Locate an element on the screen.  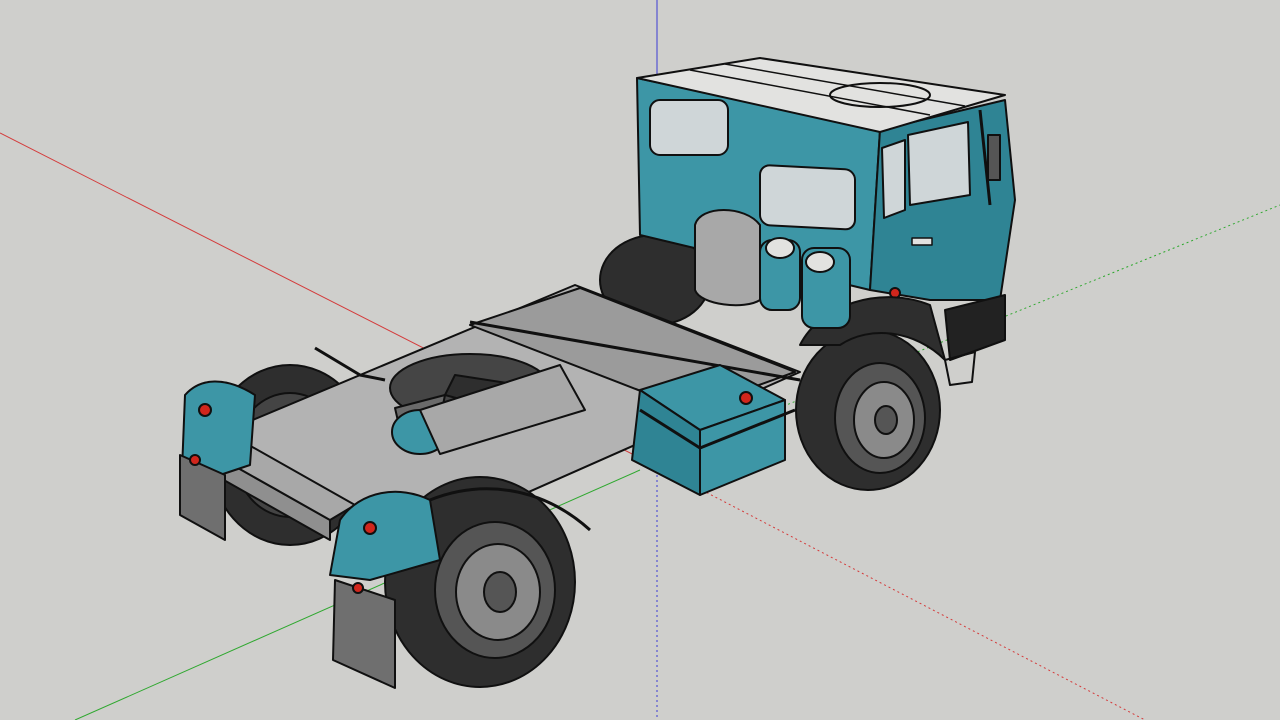
air-tanks is located at coordinates (805, 283).